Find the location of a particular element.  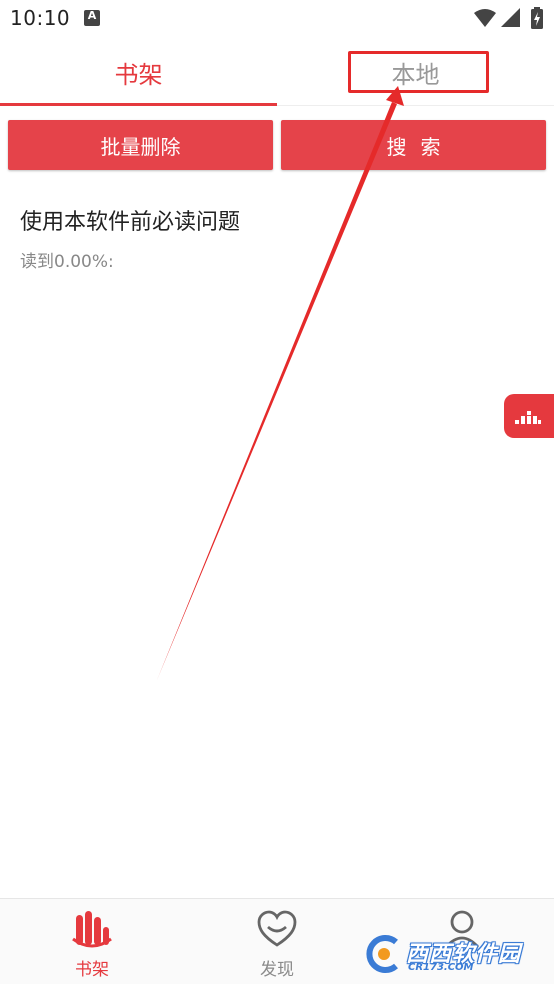

nav-discover: 发现 is located at coordinates (277, 941).